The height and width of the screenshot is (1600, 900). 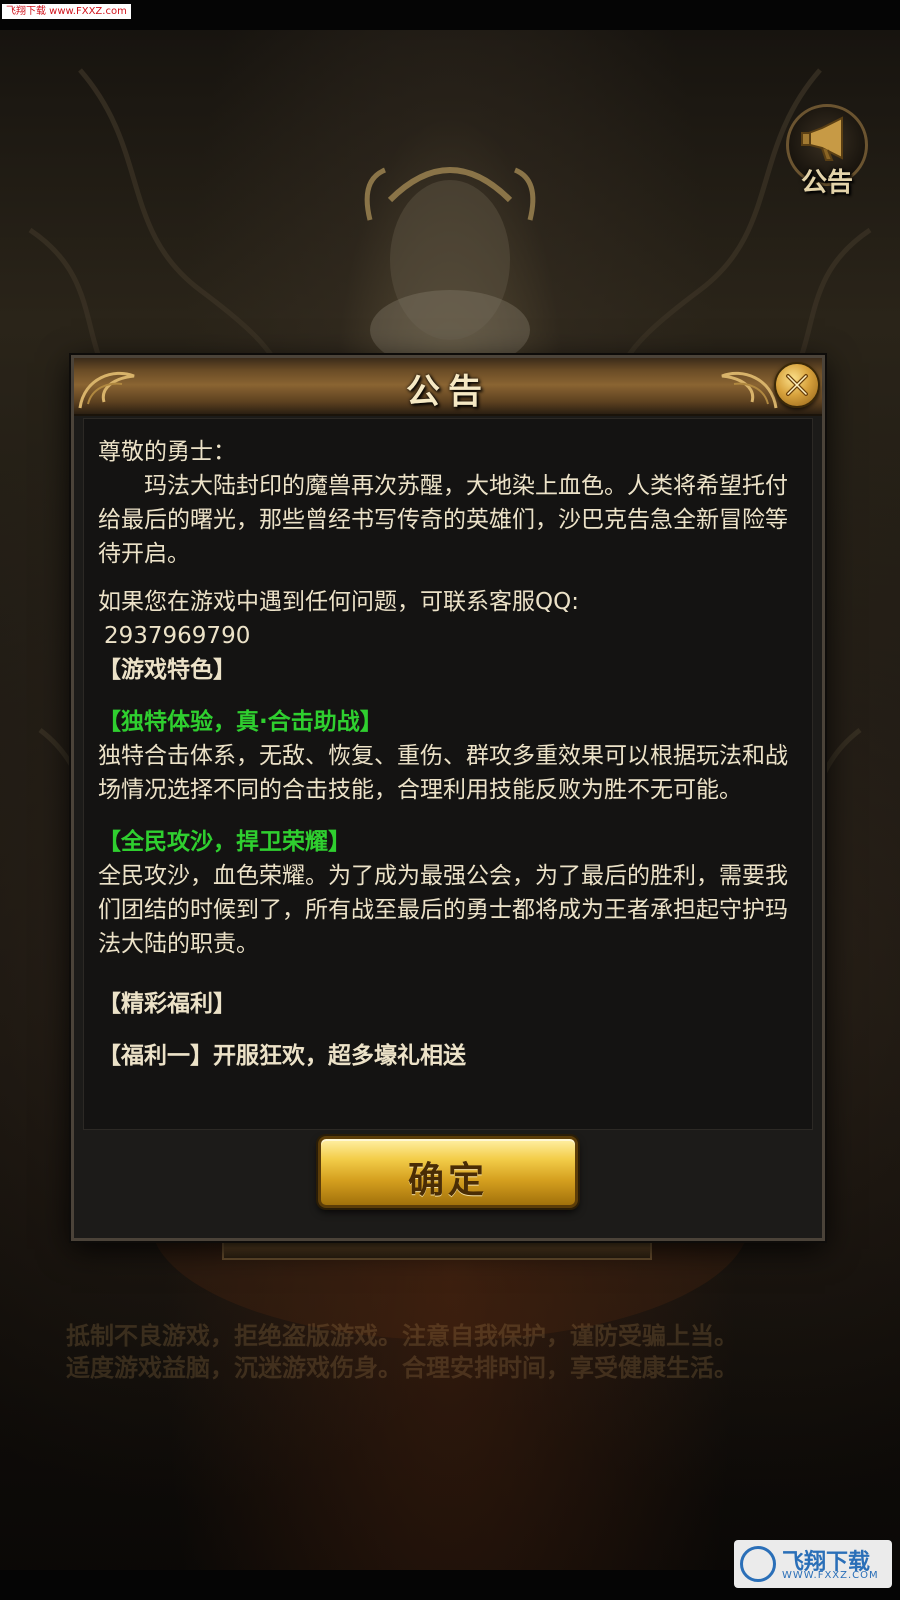 I want to click on welfare1-text: 【福利一】开服狂欢，超多壕礼相送, so click(x=282, y=1056).